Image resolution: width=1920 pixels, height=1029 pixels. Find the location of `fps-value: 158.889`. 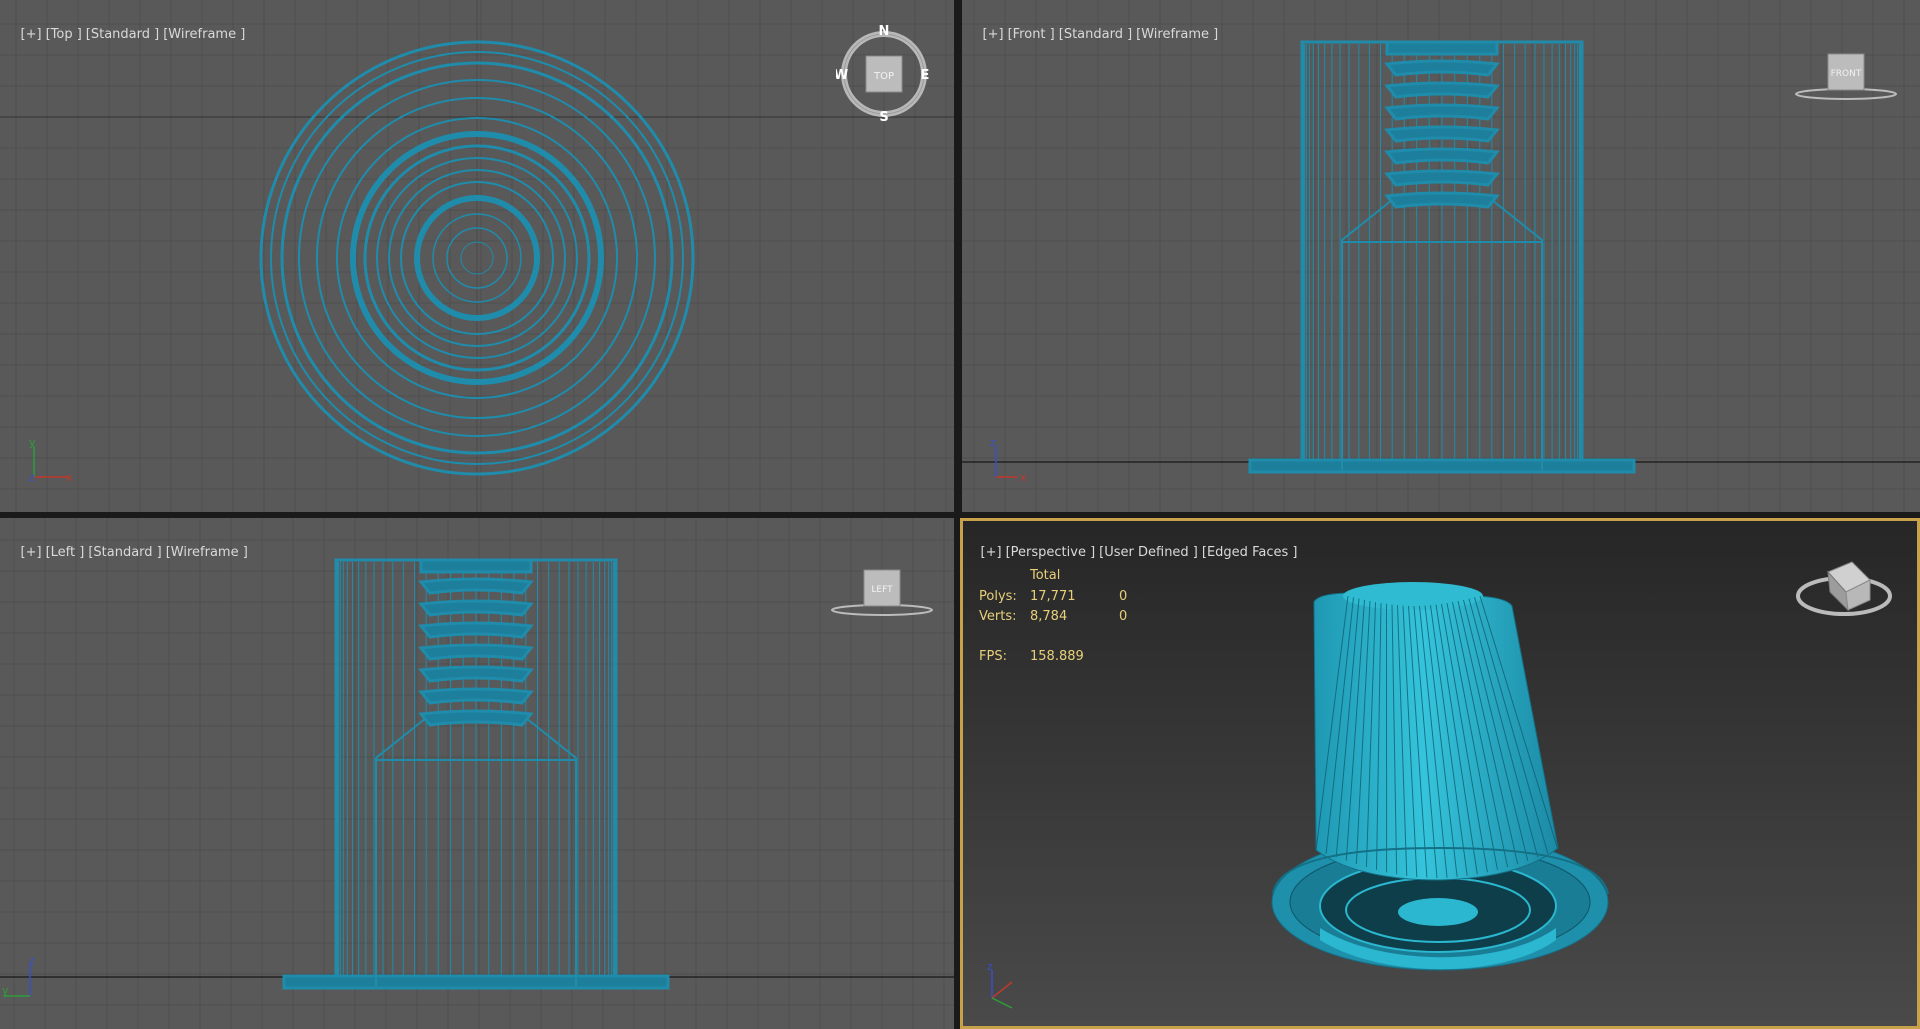

fps-value: 158.889 is located at coordinates (1057, 656).